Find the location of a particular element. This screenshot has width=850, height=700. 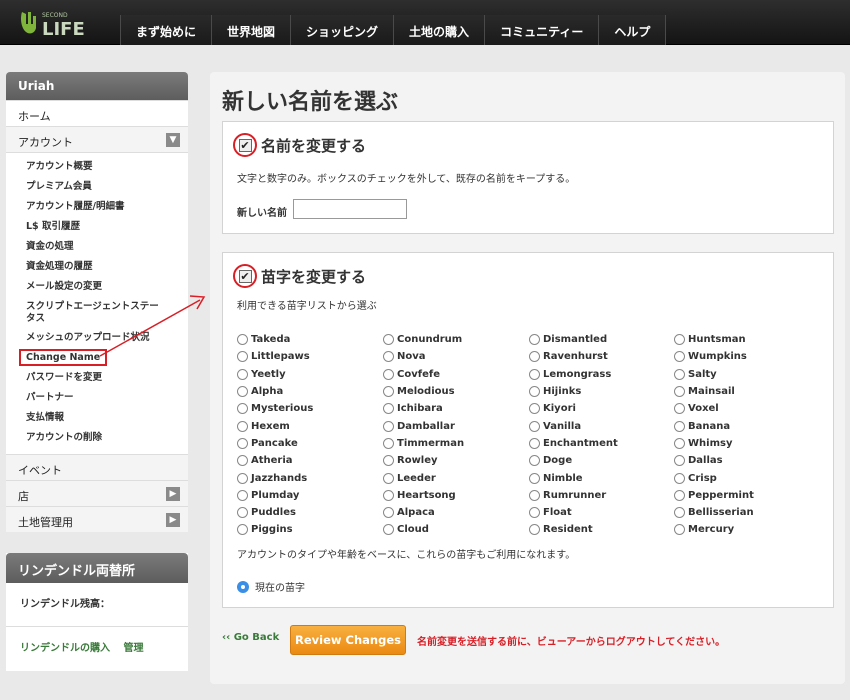

surname-option: Wumpkins is located at coordinates (714, 356).